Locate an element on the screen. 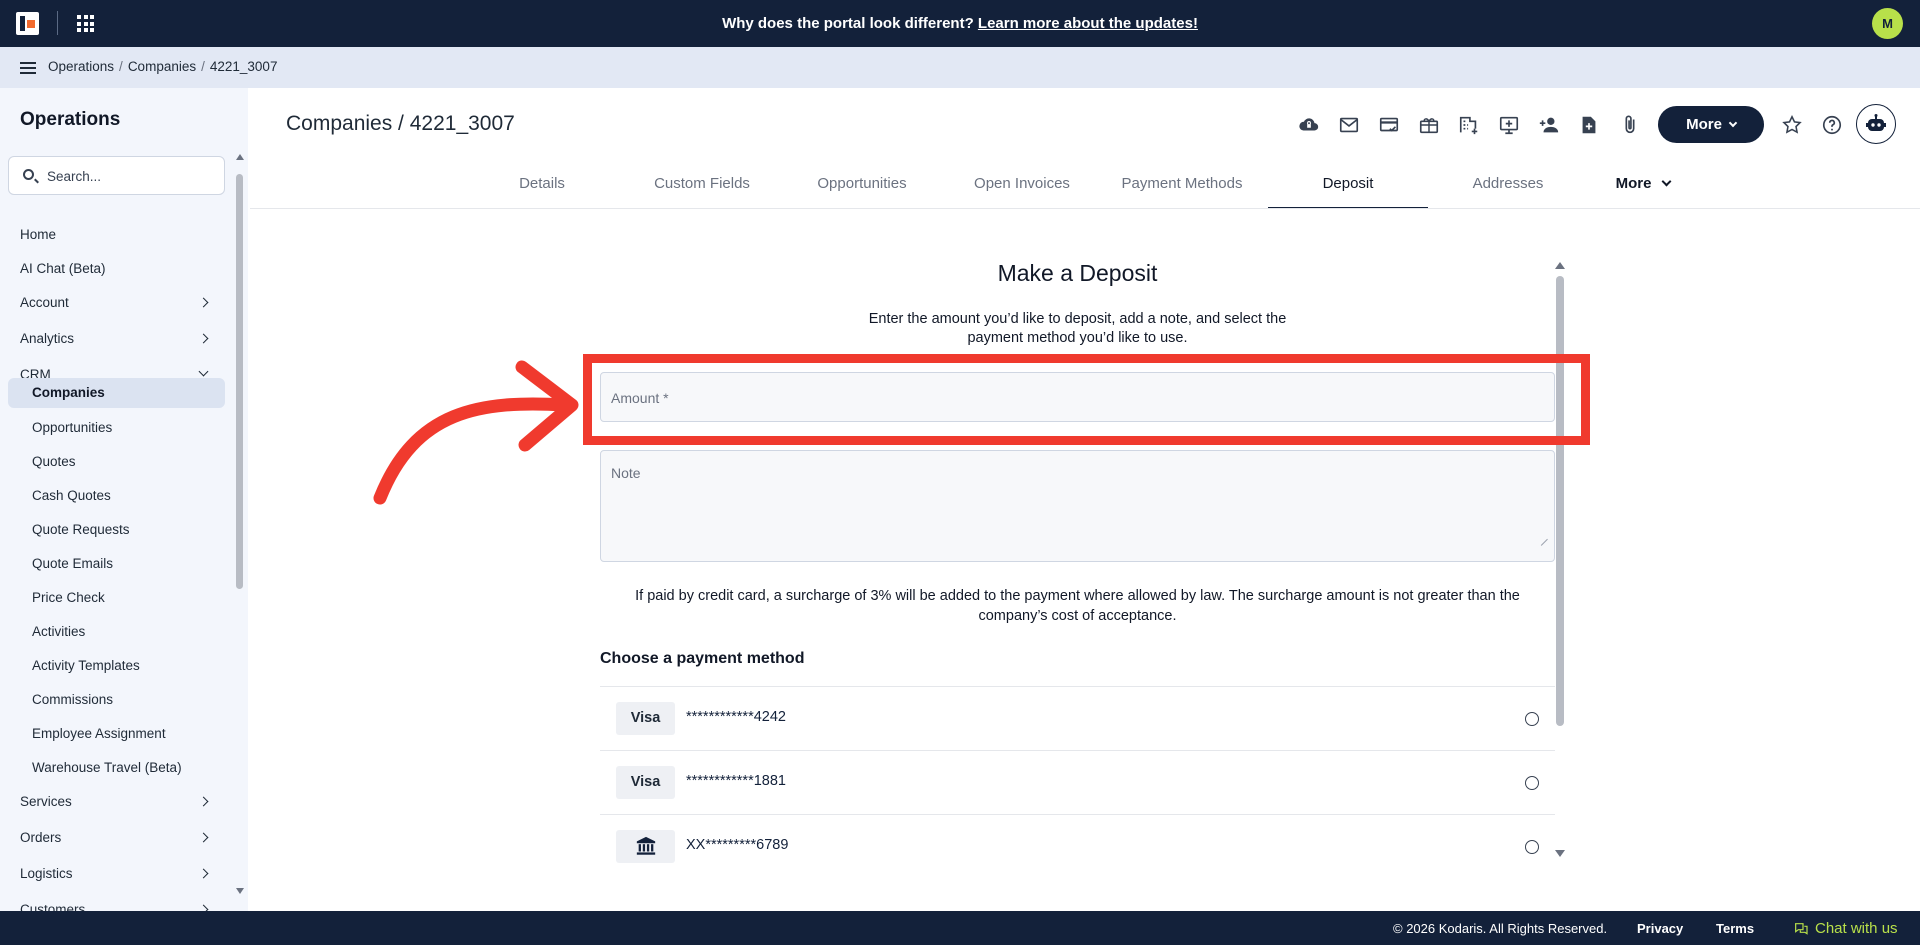 This screenshot has width=1920, height=945. footer-terms-link: Terms is located at coordinates (1735, 928).